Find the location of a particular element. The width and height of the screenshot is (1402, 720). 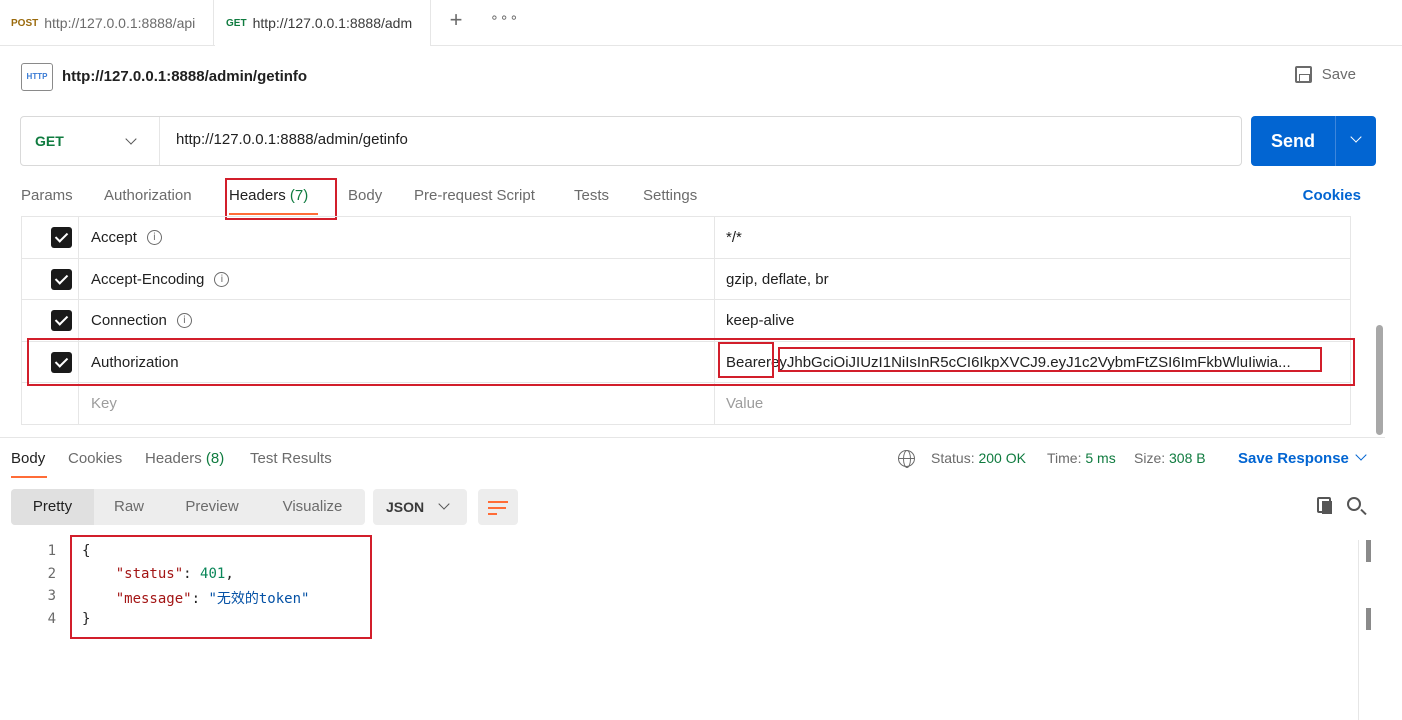

json-number: 401 is located at coordinates (213, 573).